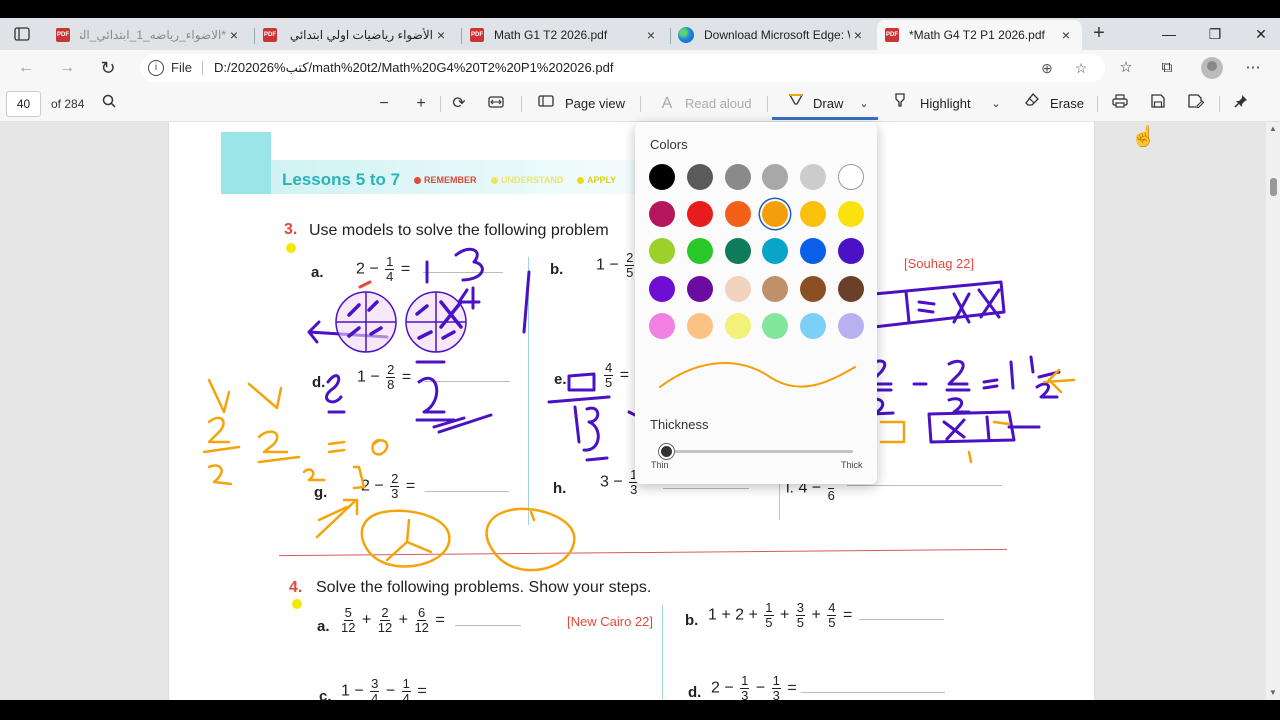 This screenshot has width=1280, height=720. Describe the element at coordinates (421, 104) in the screenshot. I see `zoom-in-icon: +` at that location.